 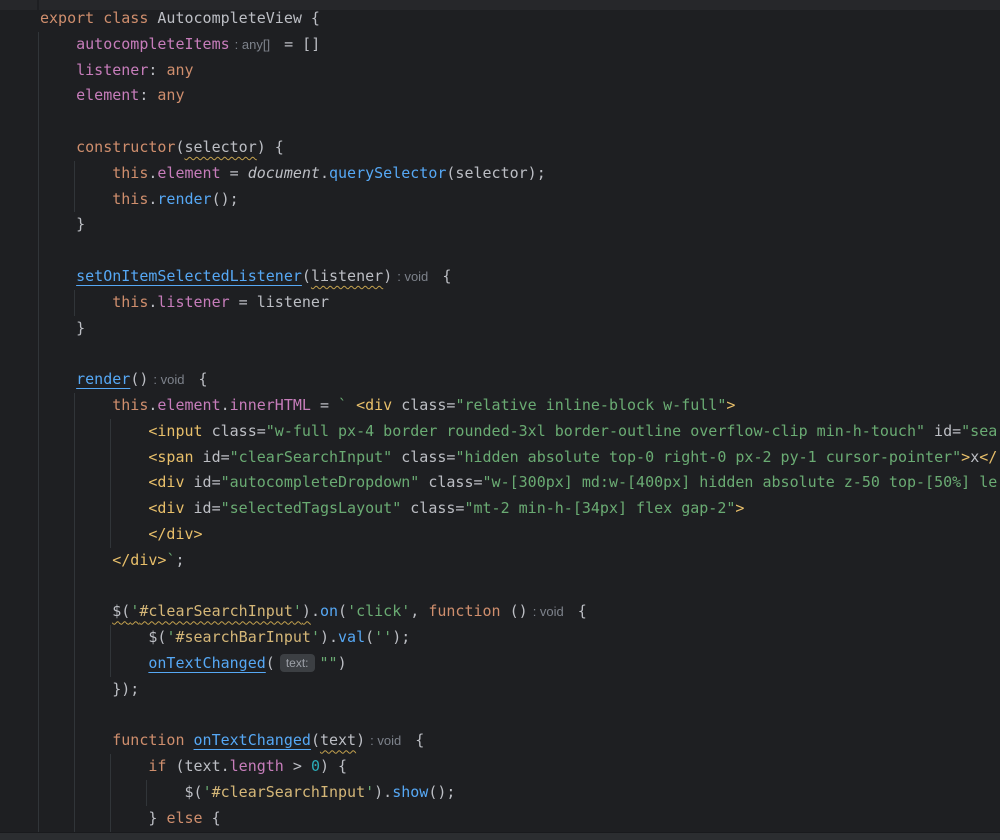 I want to click on code-line: autocompleteItems: any[] = [], so click(x=520, y=45).